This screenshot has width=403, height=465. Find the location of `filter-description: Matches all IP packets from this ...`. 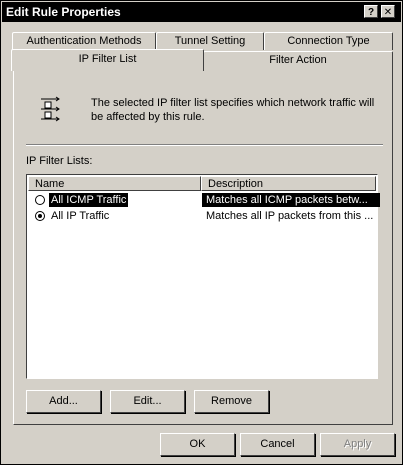

filter-description: Matches all IP packets from this ... is located at coordinates (290, 216).